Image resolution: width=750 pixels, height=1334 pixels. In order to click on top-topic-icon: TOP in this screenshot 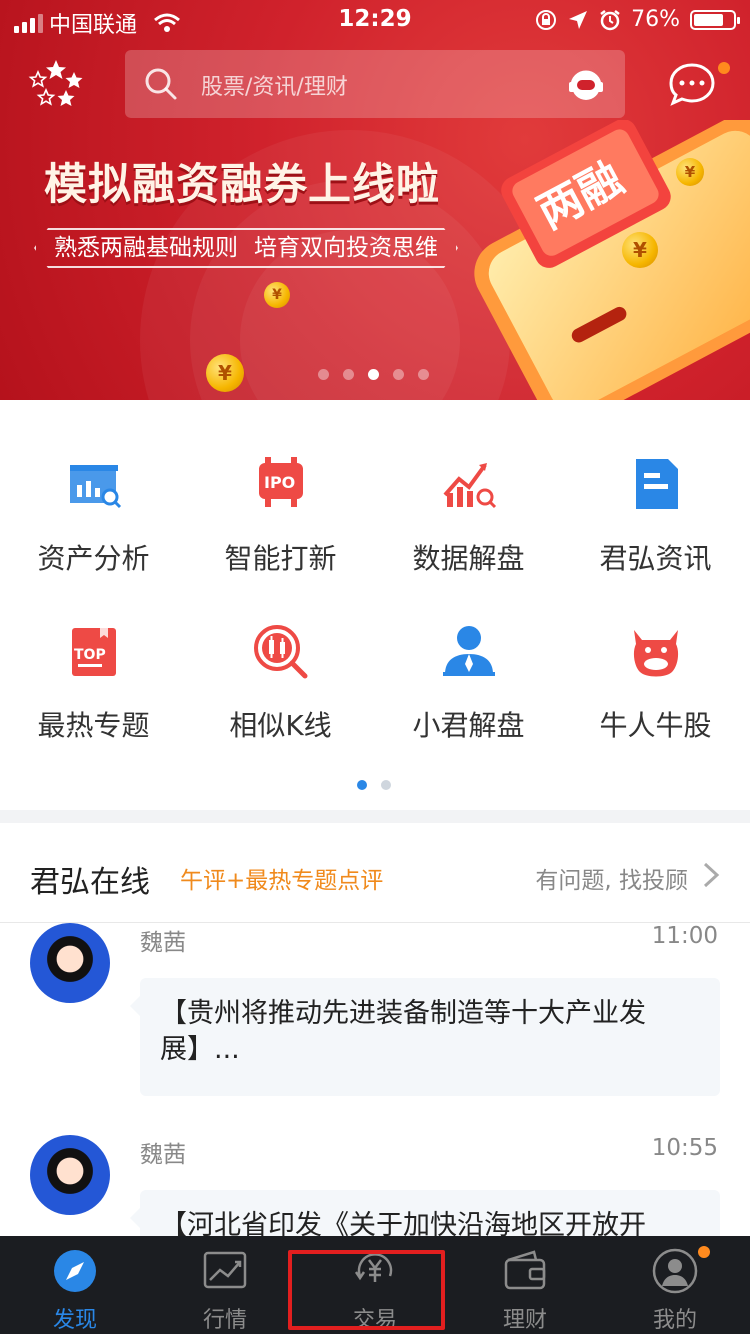, I will do `click(93, 652)`.